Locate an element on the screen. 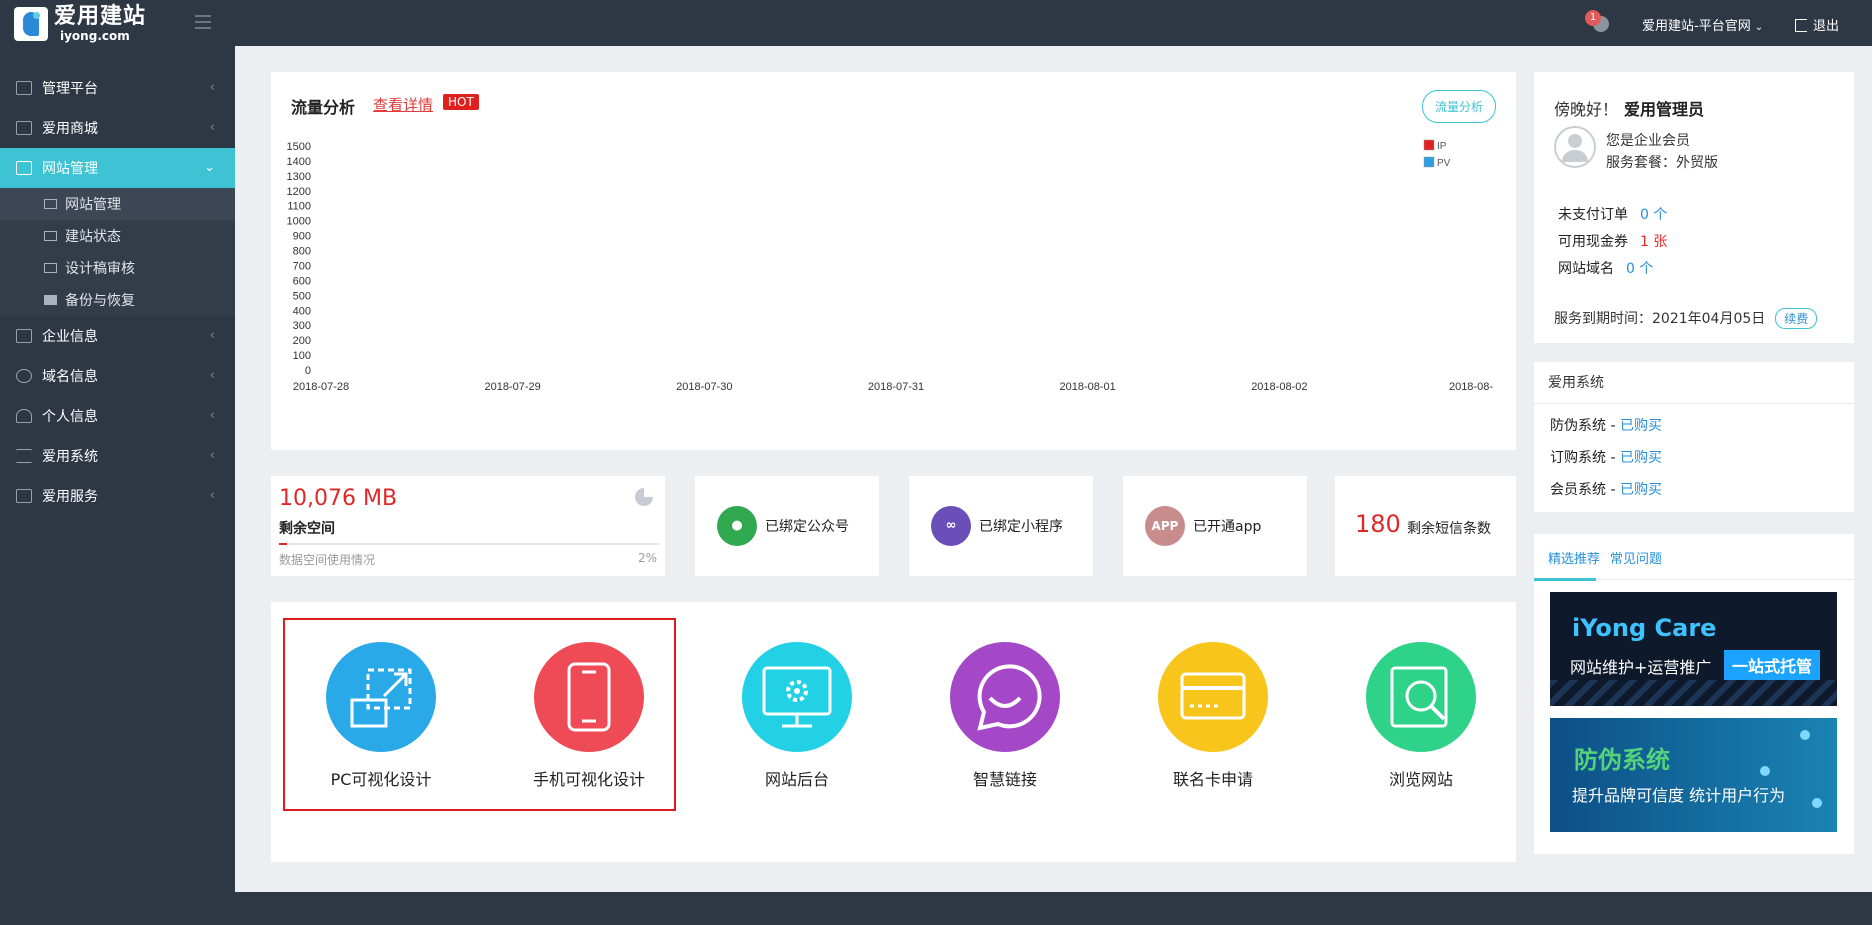  website-submenu: 网站管理 建站状态 设计稿审核 备份与恢复 is located at coordinates (117, 252).